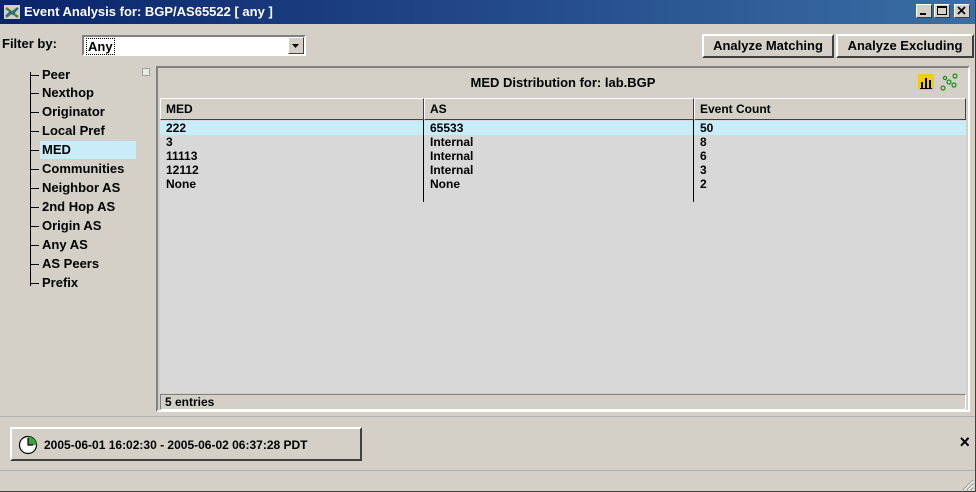 This screenshot has height=492, width=976. I want to click on cell-event-count: 8, so click(703, 142).